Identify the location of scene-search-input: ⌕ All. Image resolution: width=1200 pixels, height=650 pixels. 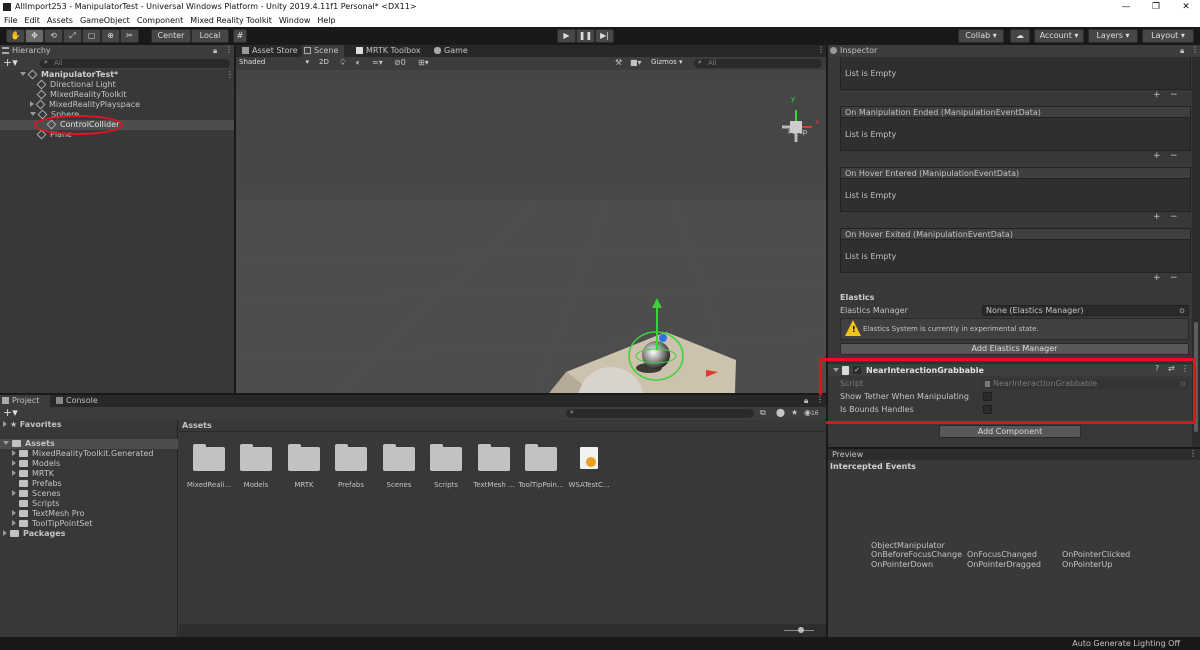
(758, 63).